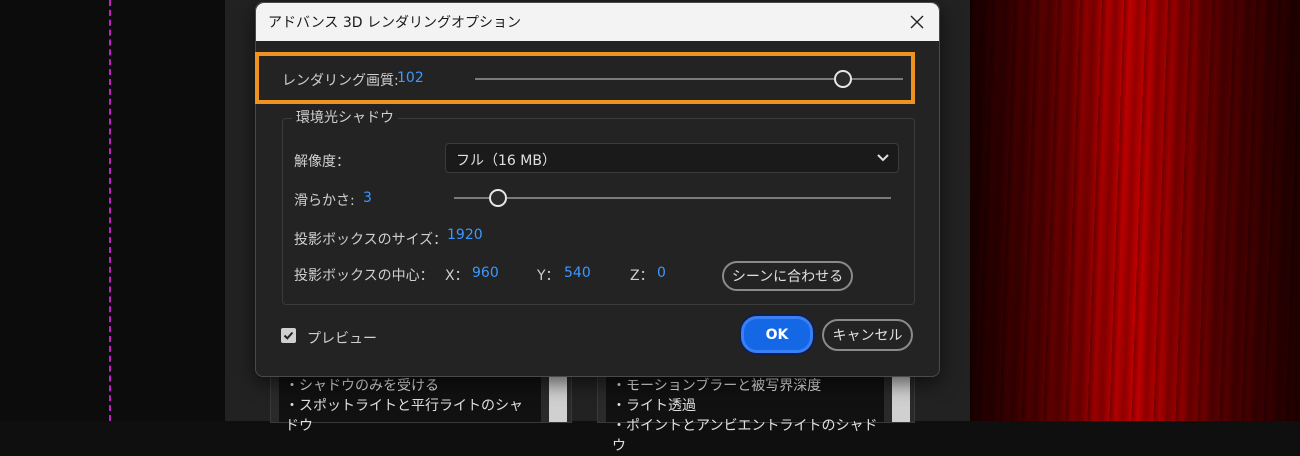 Image resolution: width=1300 pixels, height=456 pixels. Describe the element at coordinates (717, 386) in the screenshot. I see `card-line: ・モーションブラーと被写界深度` at that location.